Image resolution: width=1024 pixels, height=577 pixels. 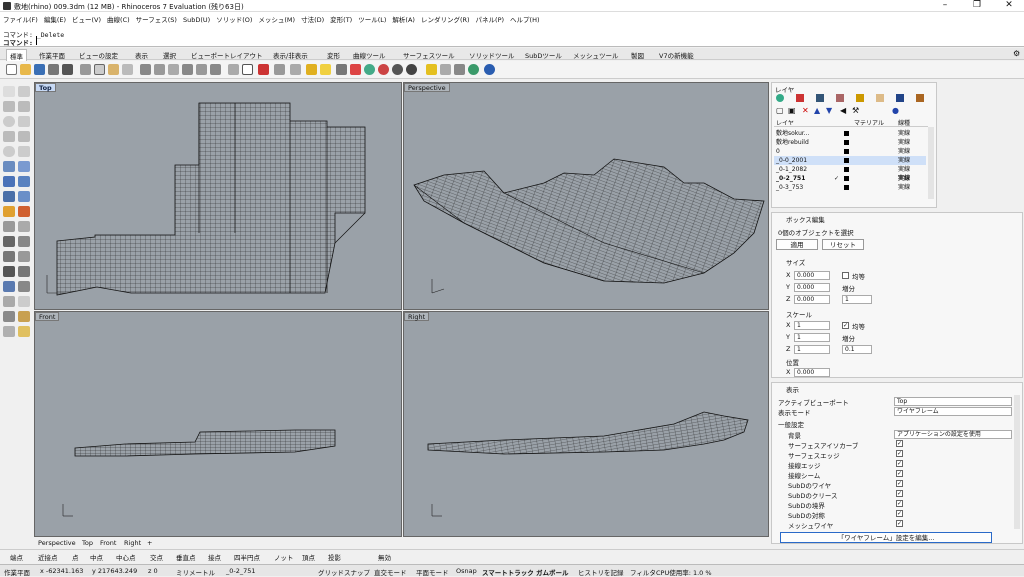 I want to click on save-icon, so click(x=39, y=69).